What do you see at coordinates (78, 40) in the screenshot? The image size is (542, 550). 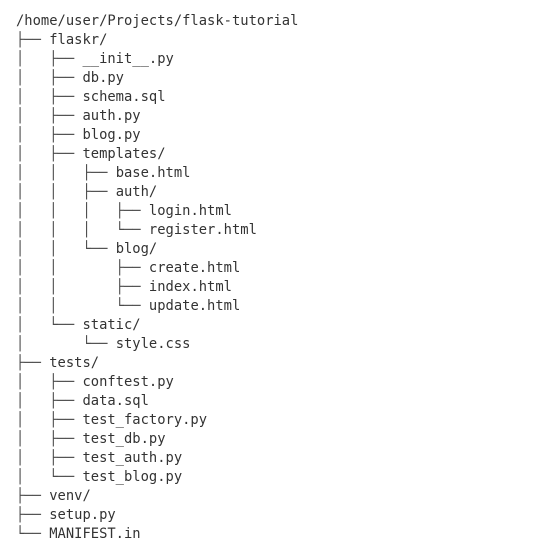 I see `folder-name: flaskr/` at bounding box center [78, 40].